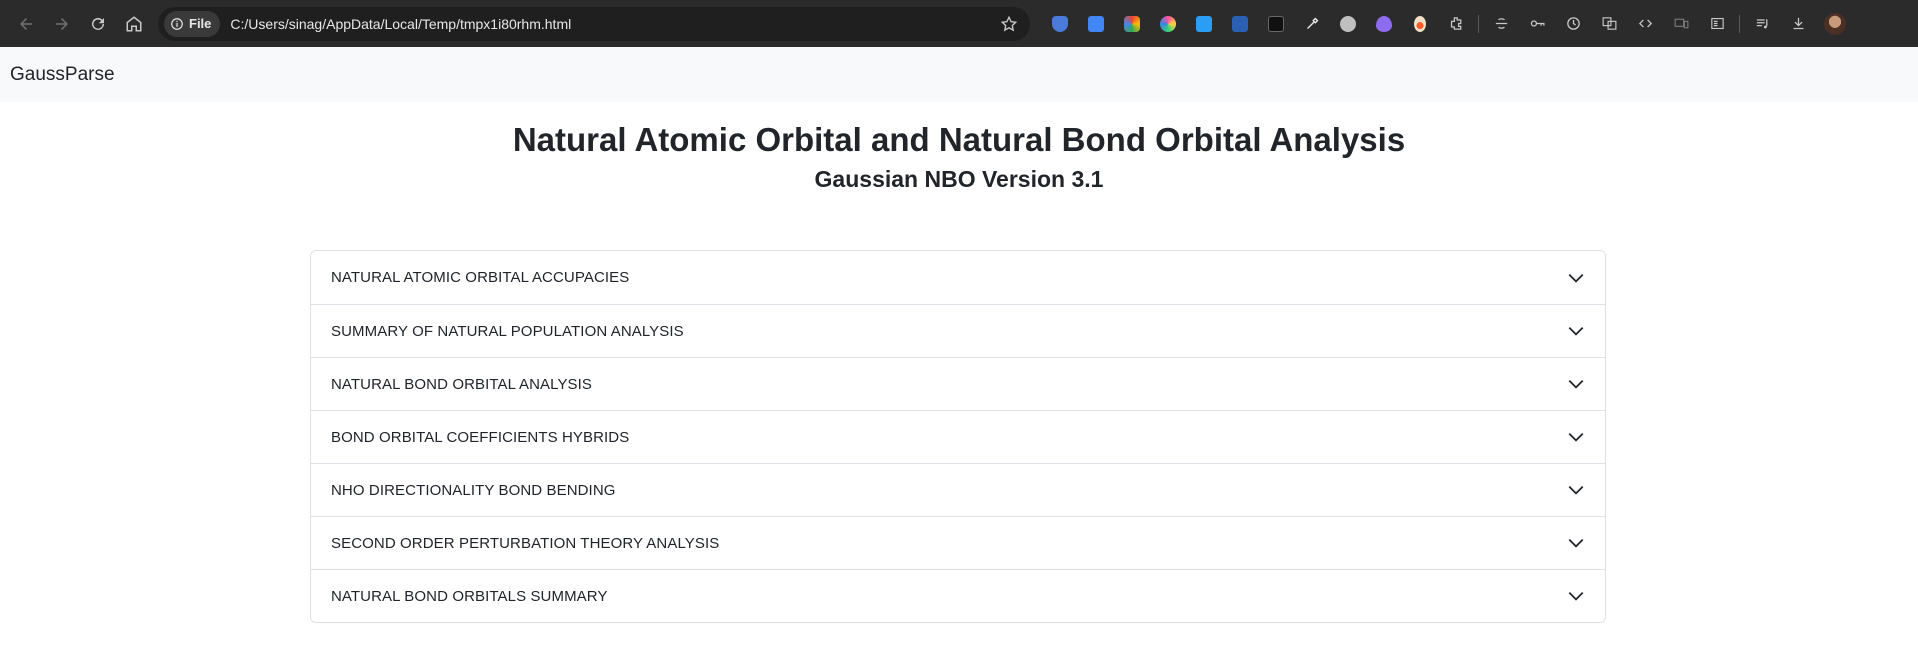 This screenshot has width=1918, height=645. I want to click on code-icon, so click(1645, 23).